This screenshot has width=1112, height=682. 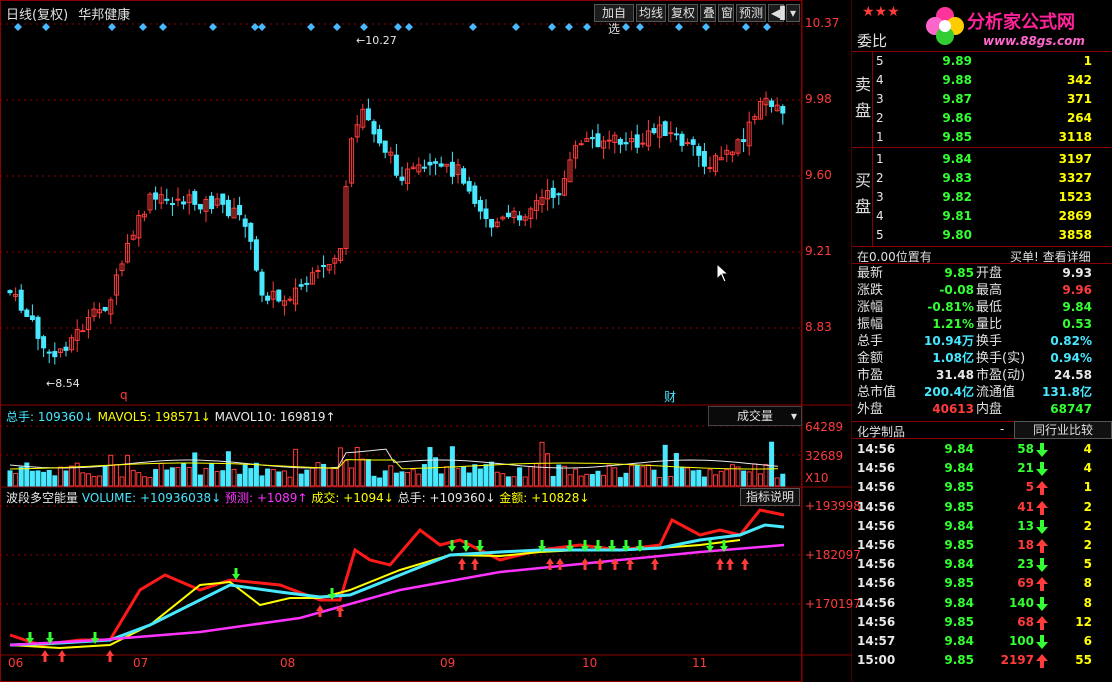 What do you see at coordinates (1025, 545) in the screenshot?
I see `tick-volume: 18` at bounding box center [1025, 545].